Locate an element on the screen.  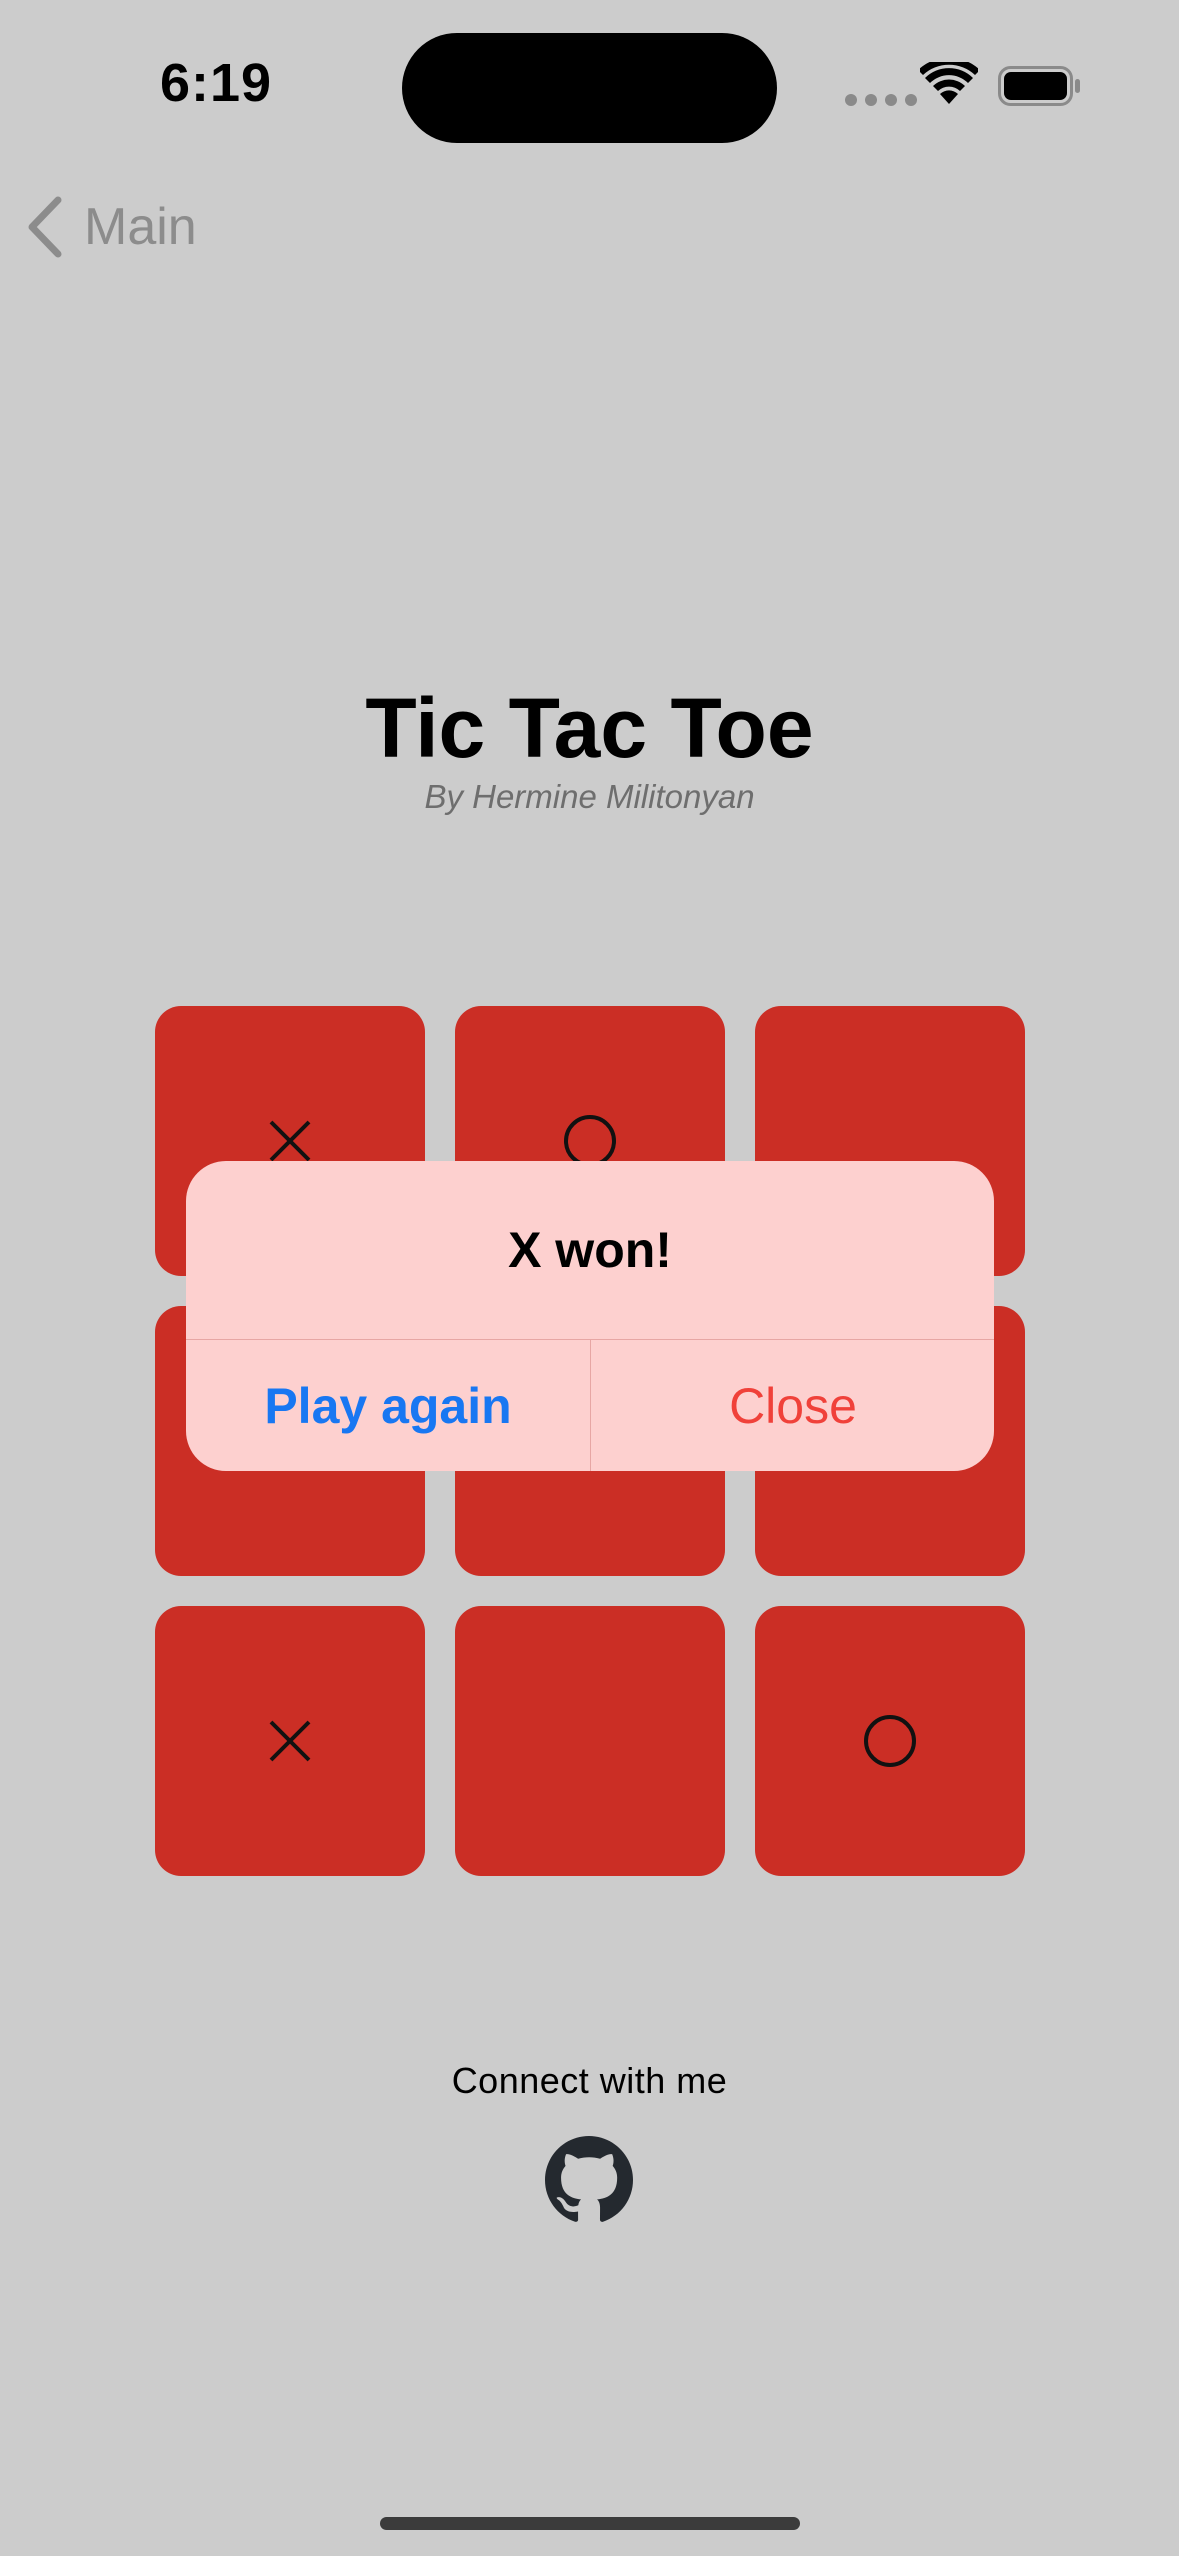
page-title: Tic Tac Toe is located at coordinates (589, 728).